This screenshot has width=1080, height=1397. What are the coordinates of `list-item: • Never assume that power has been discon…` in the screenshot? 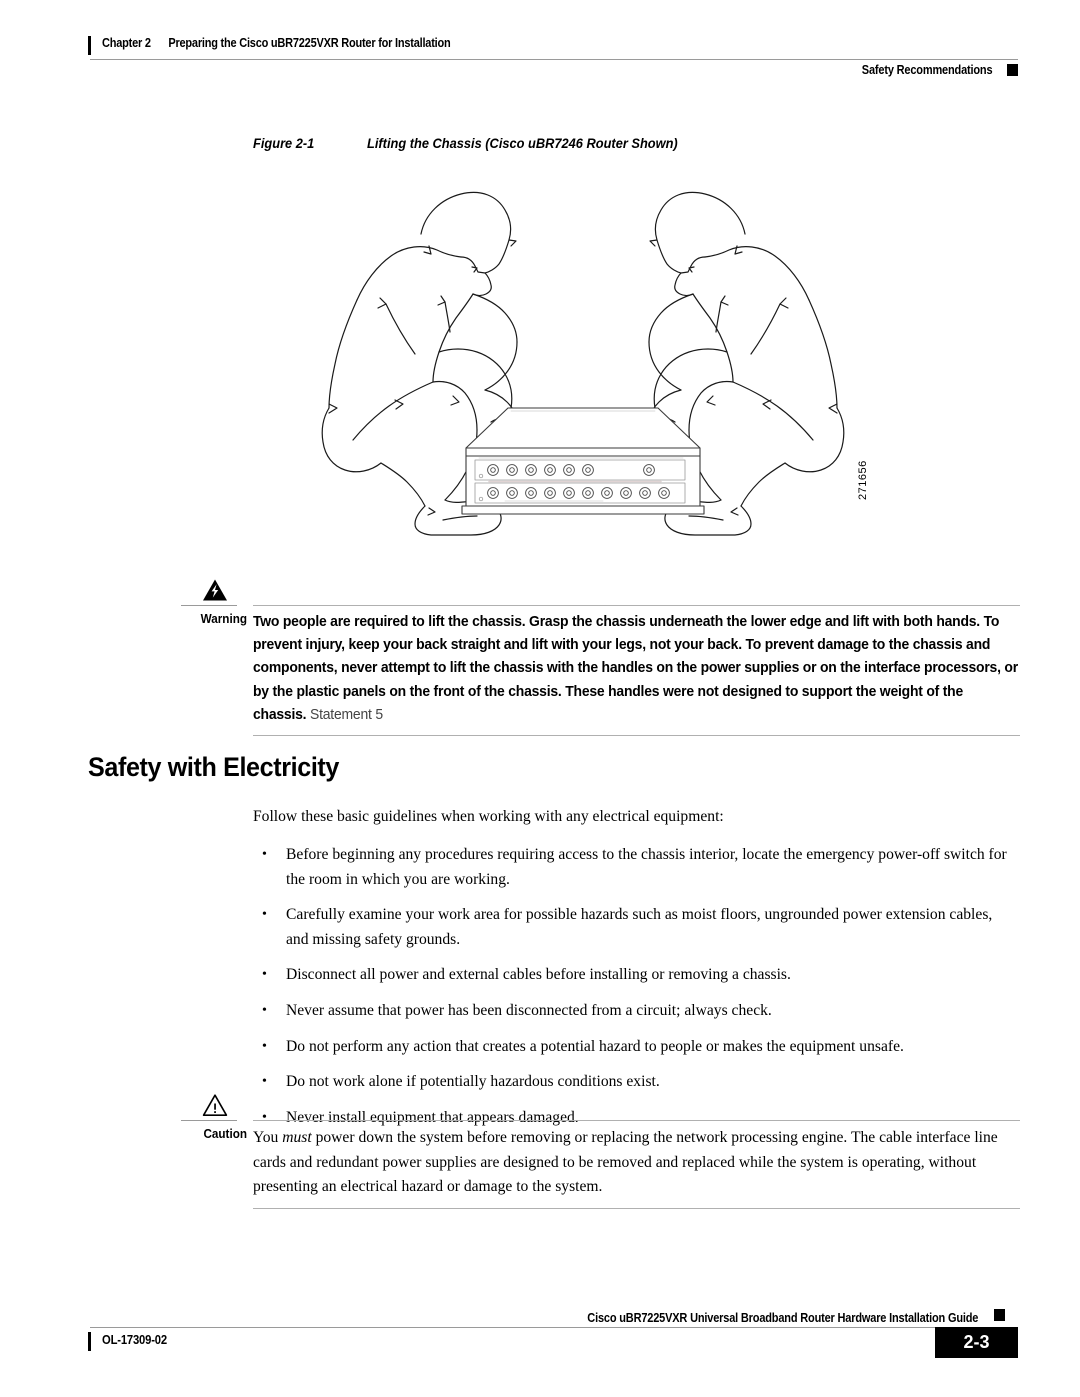 It's located at (635, 1011).